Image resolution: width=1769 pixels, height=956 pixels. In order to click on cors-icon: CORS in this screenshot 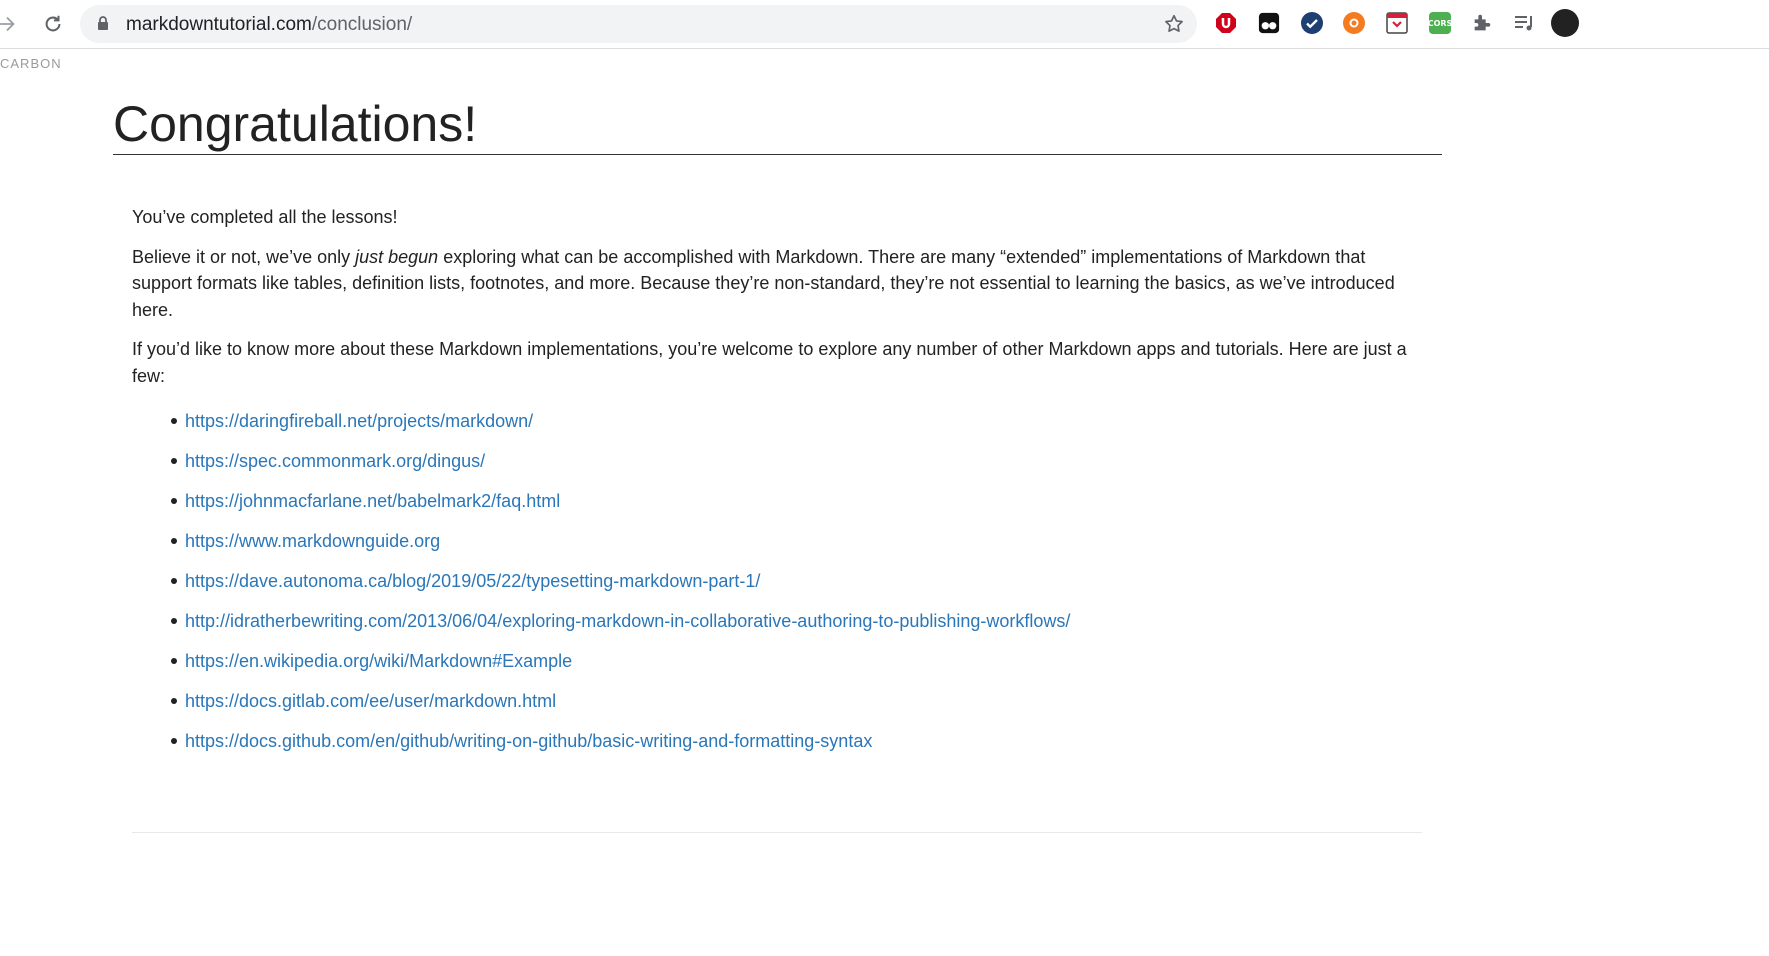, I will do `click(1440, 23)`.